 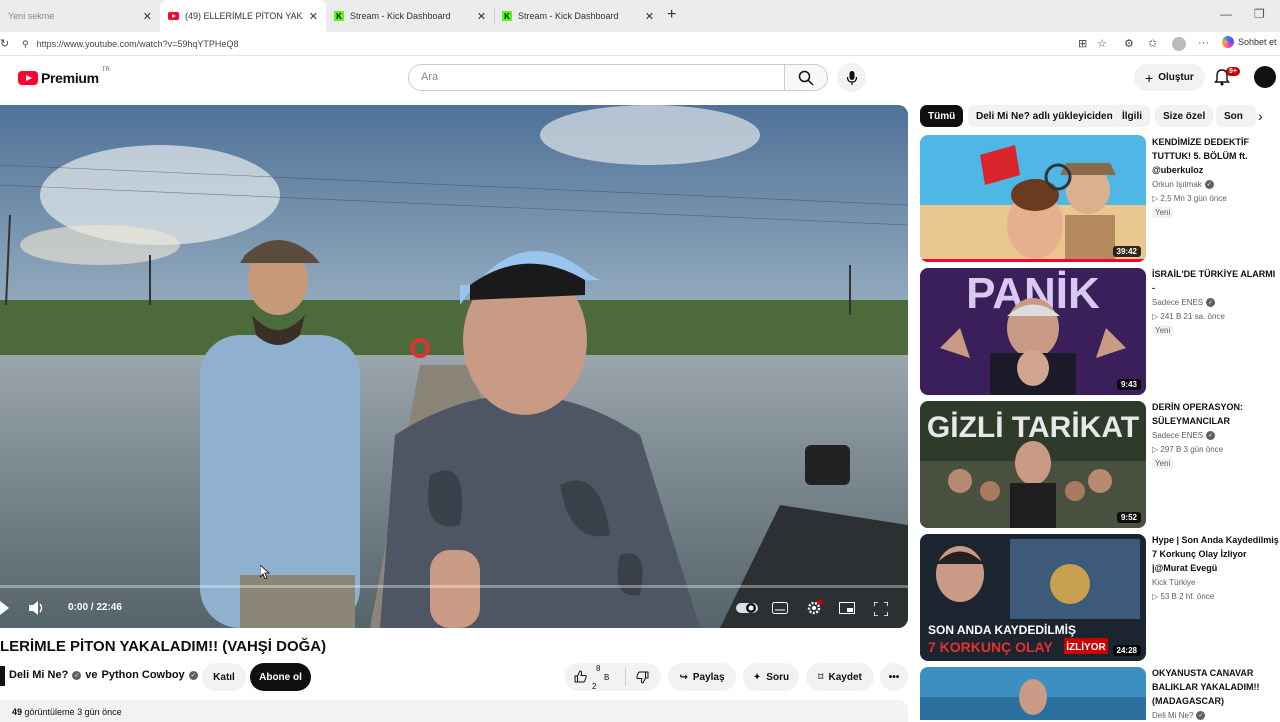 What do you see at coordinates (224, 677) in the screenshot?
I see `join-button: Katıl` at bounding box center [224, 677].